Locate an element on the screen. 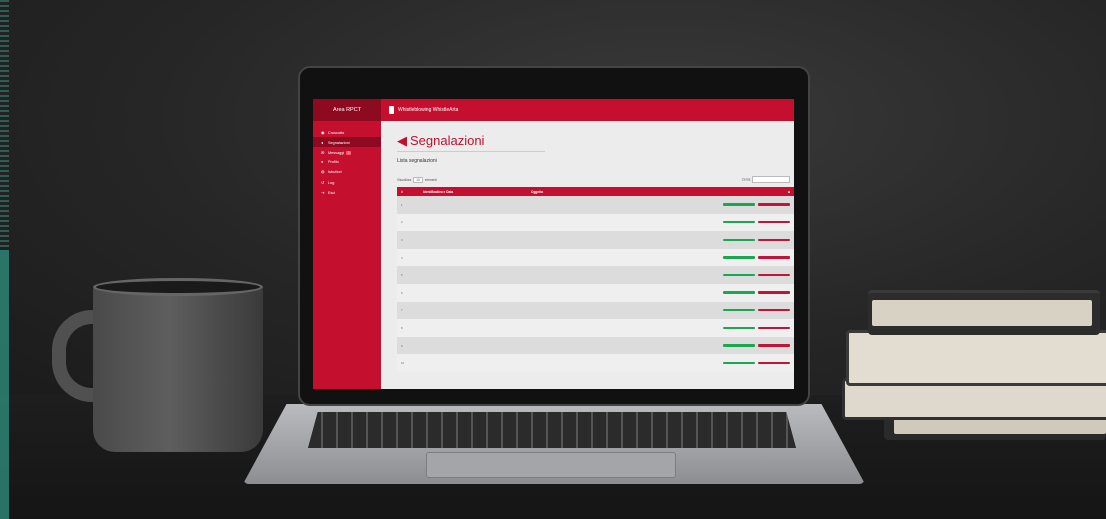 This screenshot has width=1106, height=519. laptop-trackpad is located at coordinates (551, 465).